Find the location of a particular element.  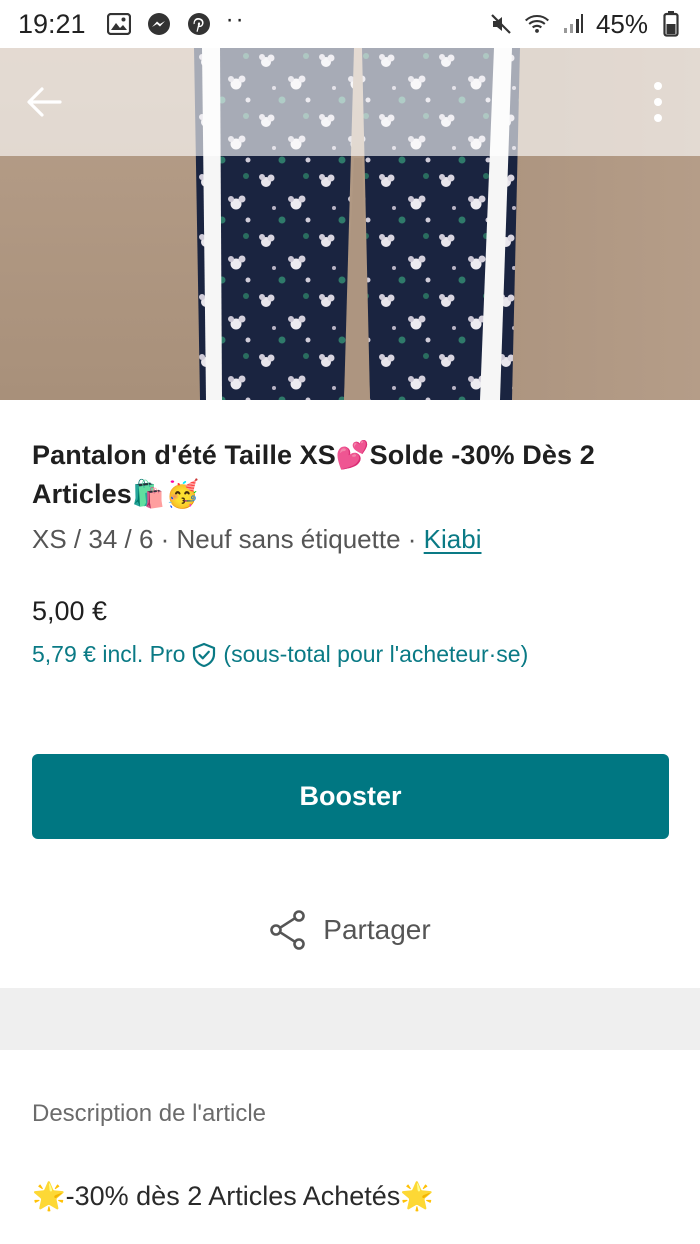

item-condition: Neuf sans étiquette is located at coordinates (288, 539).